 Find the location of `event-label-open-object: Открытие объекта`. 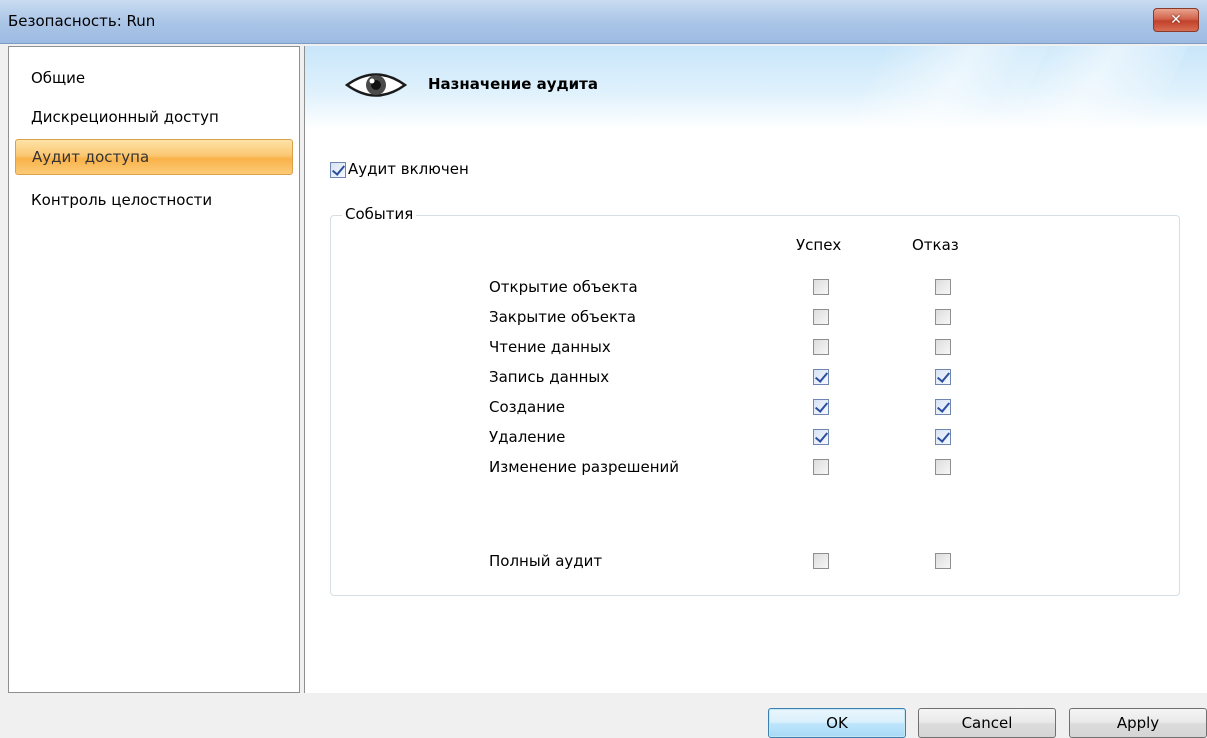

event-label-open-object: Открытие объекта is located at coordinates (563, 287).